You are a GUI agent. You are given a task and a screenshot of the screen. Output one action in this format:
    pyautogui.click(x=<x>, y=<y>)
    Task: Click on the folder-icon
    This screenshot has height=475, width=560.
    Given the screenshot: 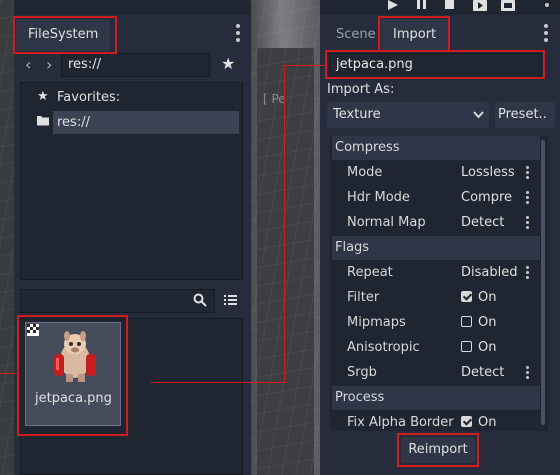 What is the action you would take?
    pyautogui.click(x=43, y=121)
    